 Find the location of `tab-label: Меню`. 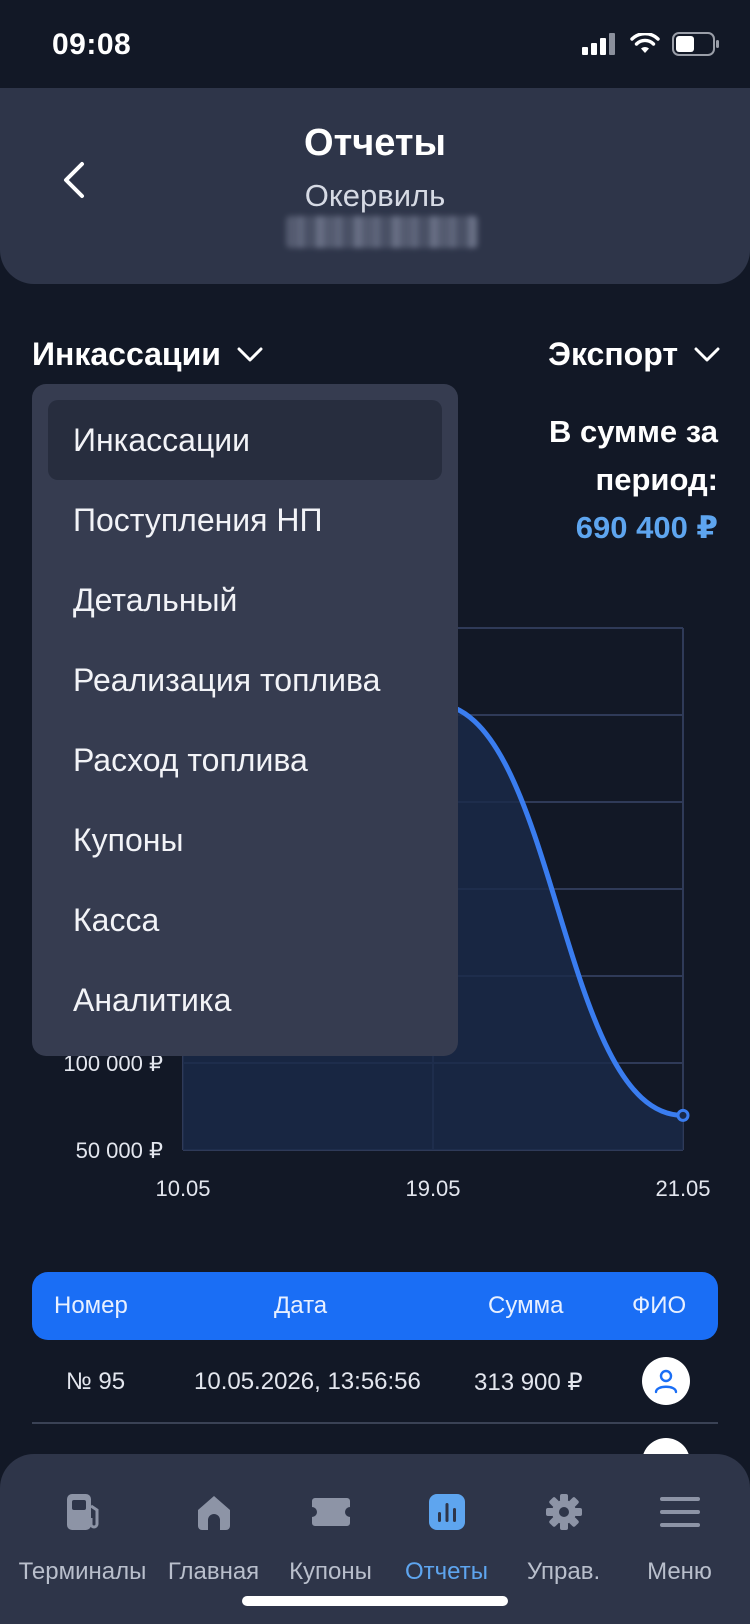

tab-label: Меню is located at coordinates (679, 1571).